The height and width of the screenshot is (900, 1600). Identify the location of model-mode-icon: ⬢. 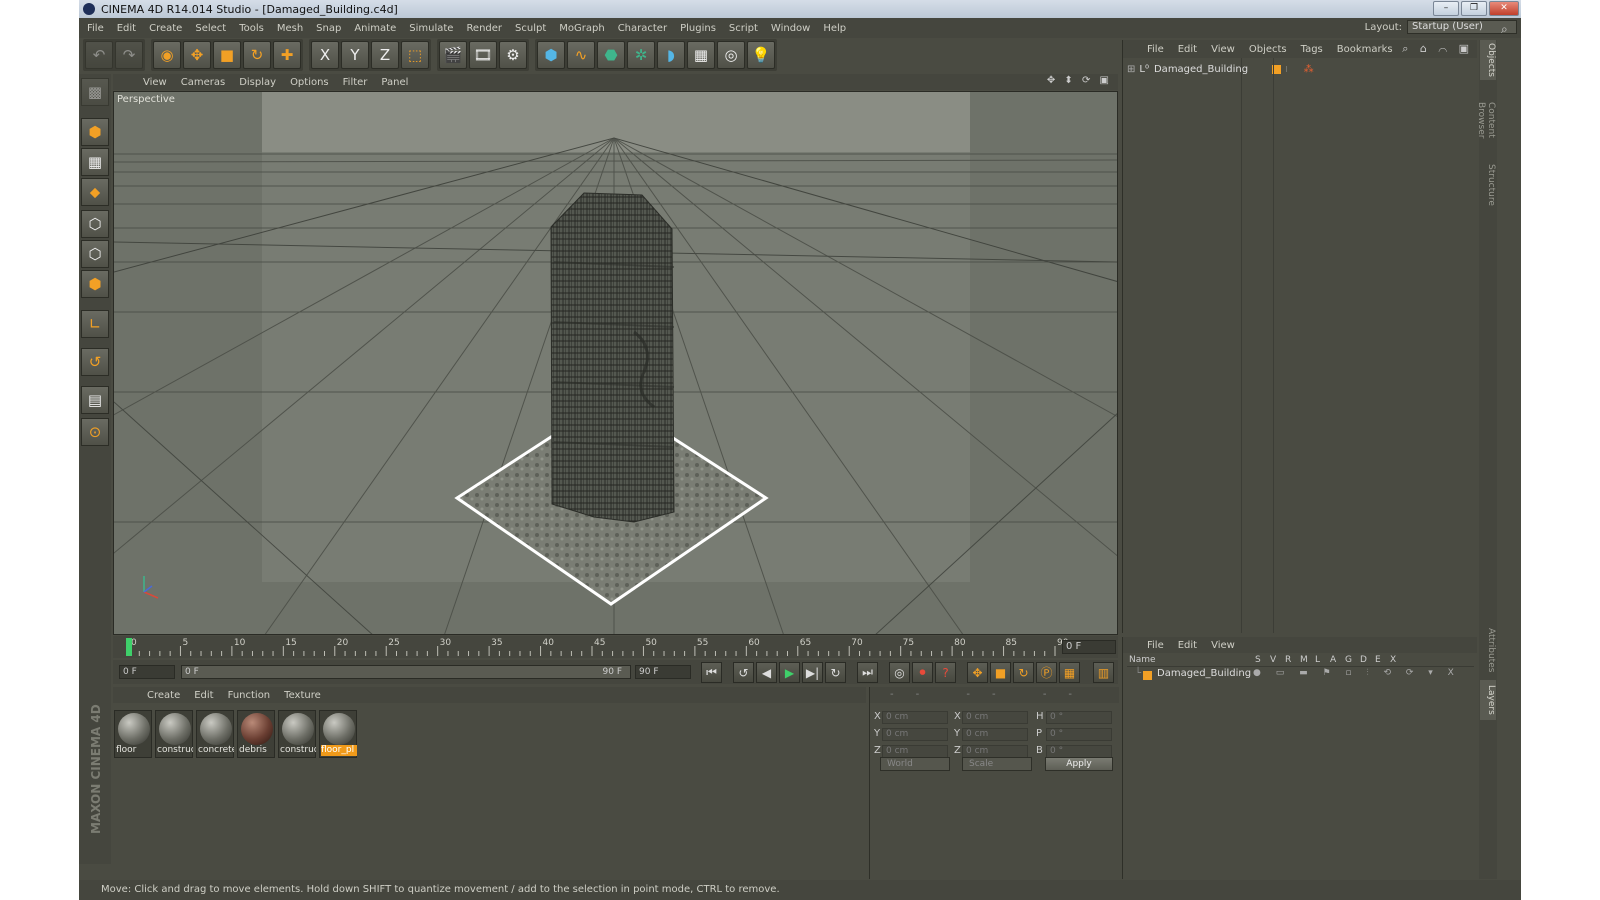
(95, 132).